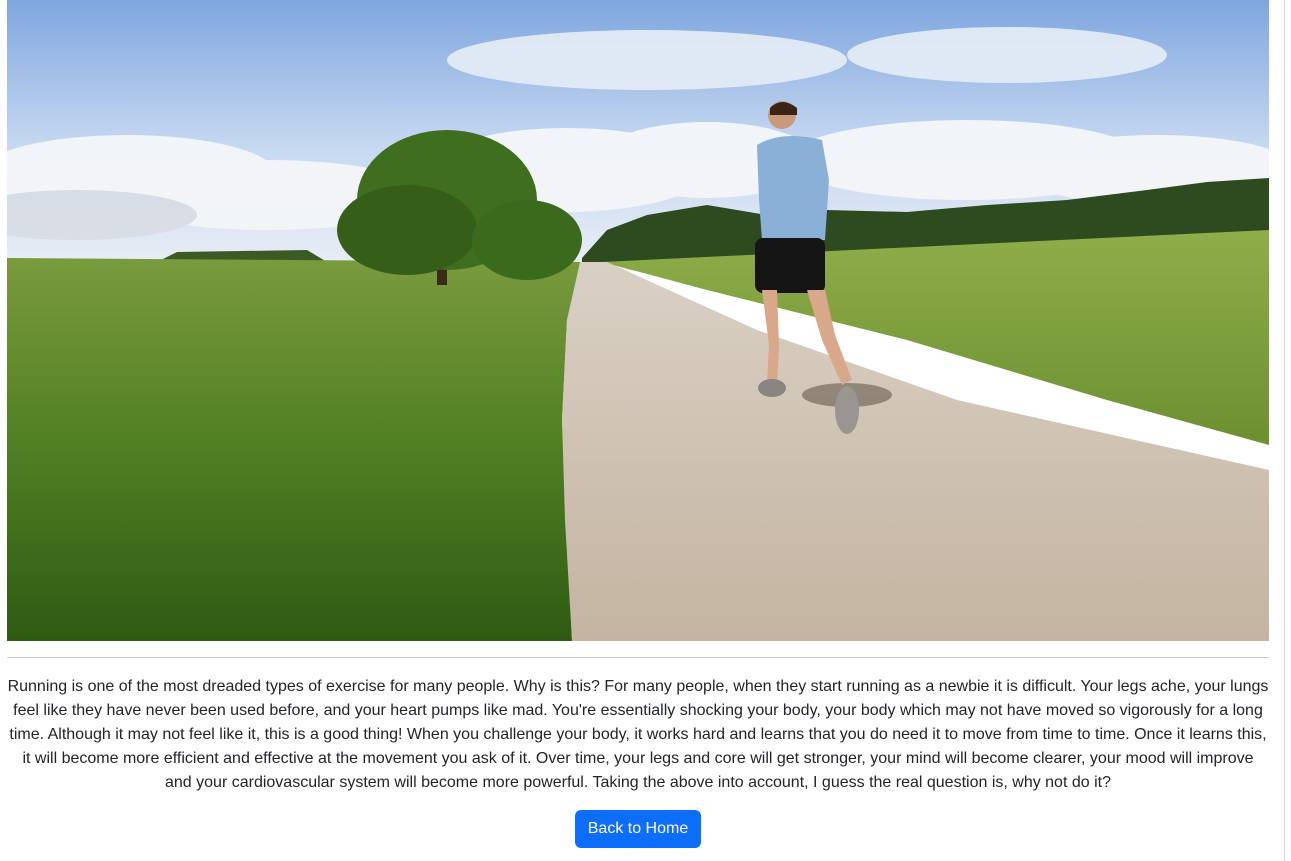 Image resolution: width=1291 pixels, height=861 pixels. I want to click on divider, so click(638, 657).